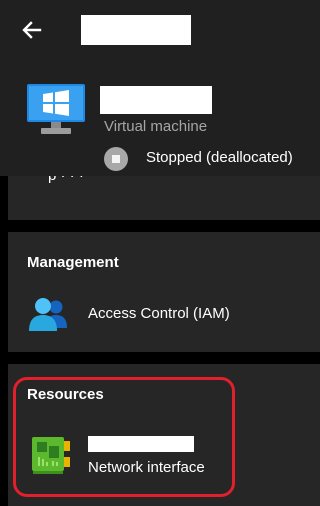 This screenshot has height=506, width=320. Describe the element at coordinates (48, 315) in the screenshot. I see `access-control-iam-icon` at that location.